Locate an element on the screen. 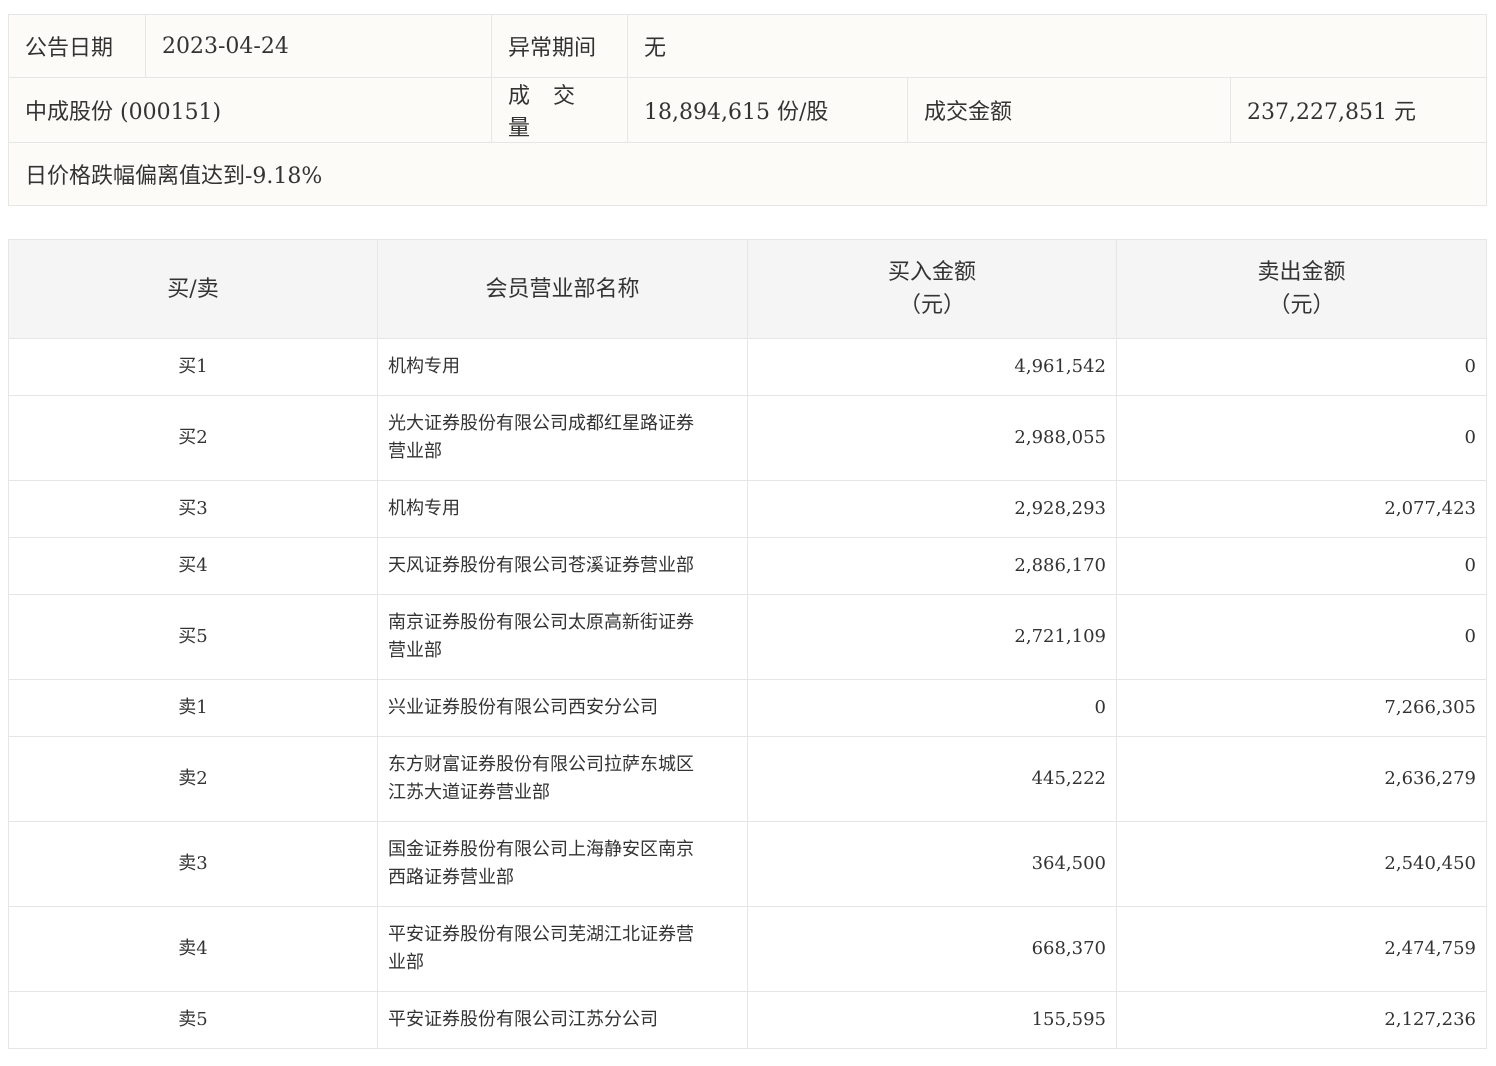 The width and height of the screenshot is (1496, 1066). row-buy-amount: 2,721,109 is located at coordinates (932, 637).